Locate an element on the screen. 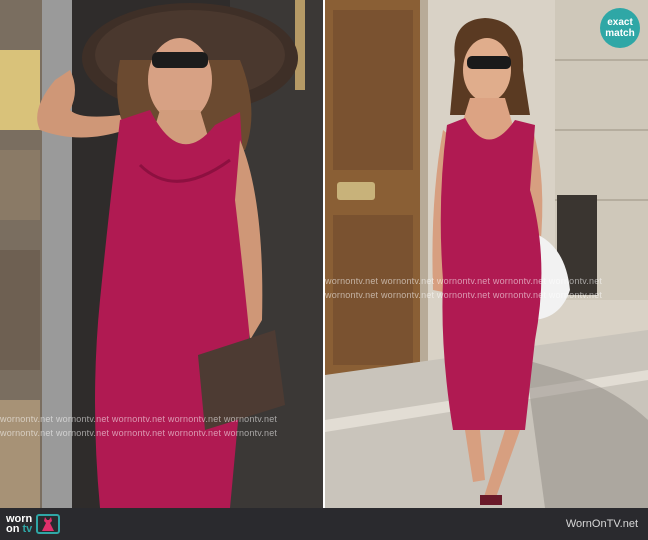 Image resolution: width=648 pixels, height=540 pixels. logo-on: on is located at coordinates (13, 529).